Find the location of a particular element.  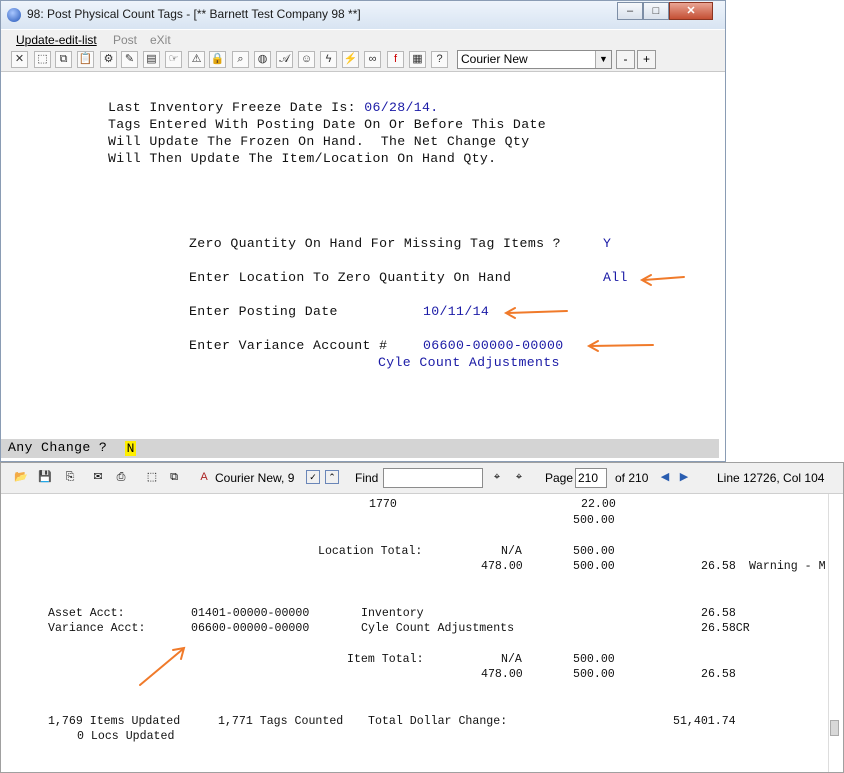

menu-post: Post is located at coordinates (125, 40).